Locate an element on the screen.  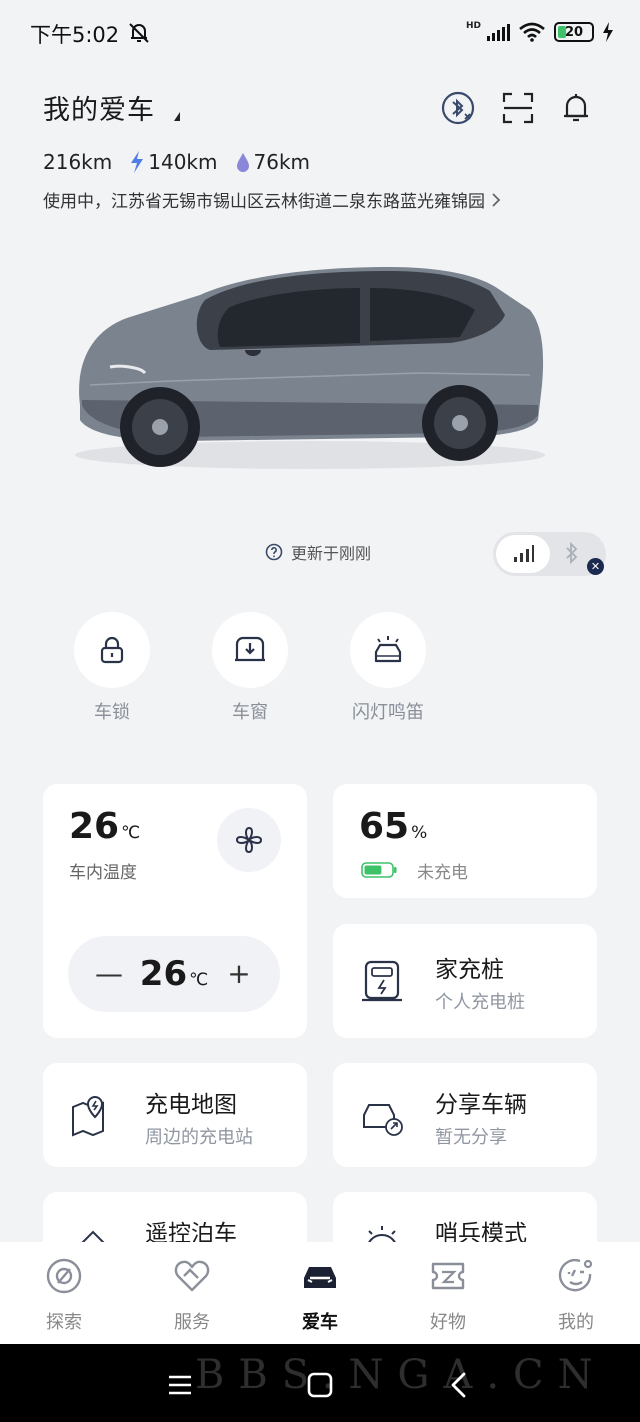
status-time: 下午5:02 is located at coordinates (75, 35).